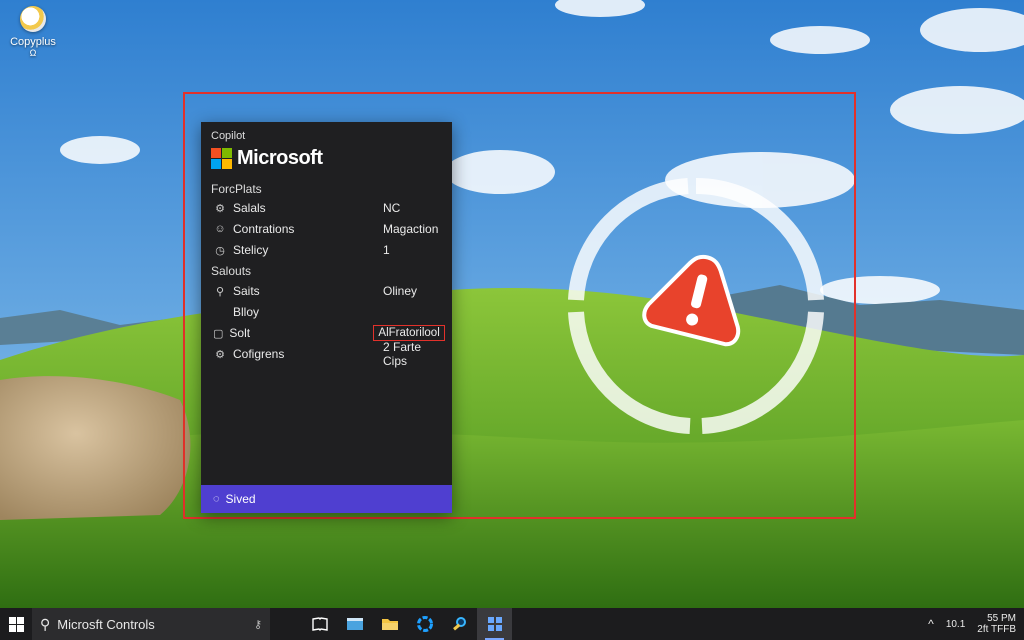  I want to click on tray-number: 10.1, so click(955, 624).